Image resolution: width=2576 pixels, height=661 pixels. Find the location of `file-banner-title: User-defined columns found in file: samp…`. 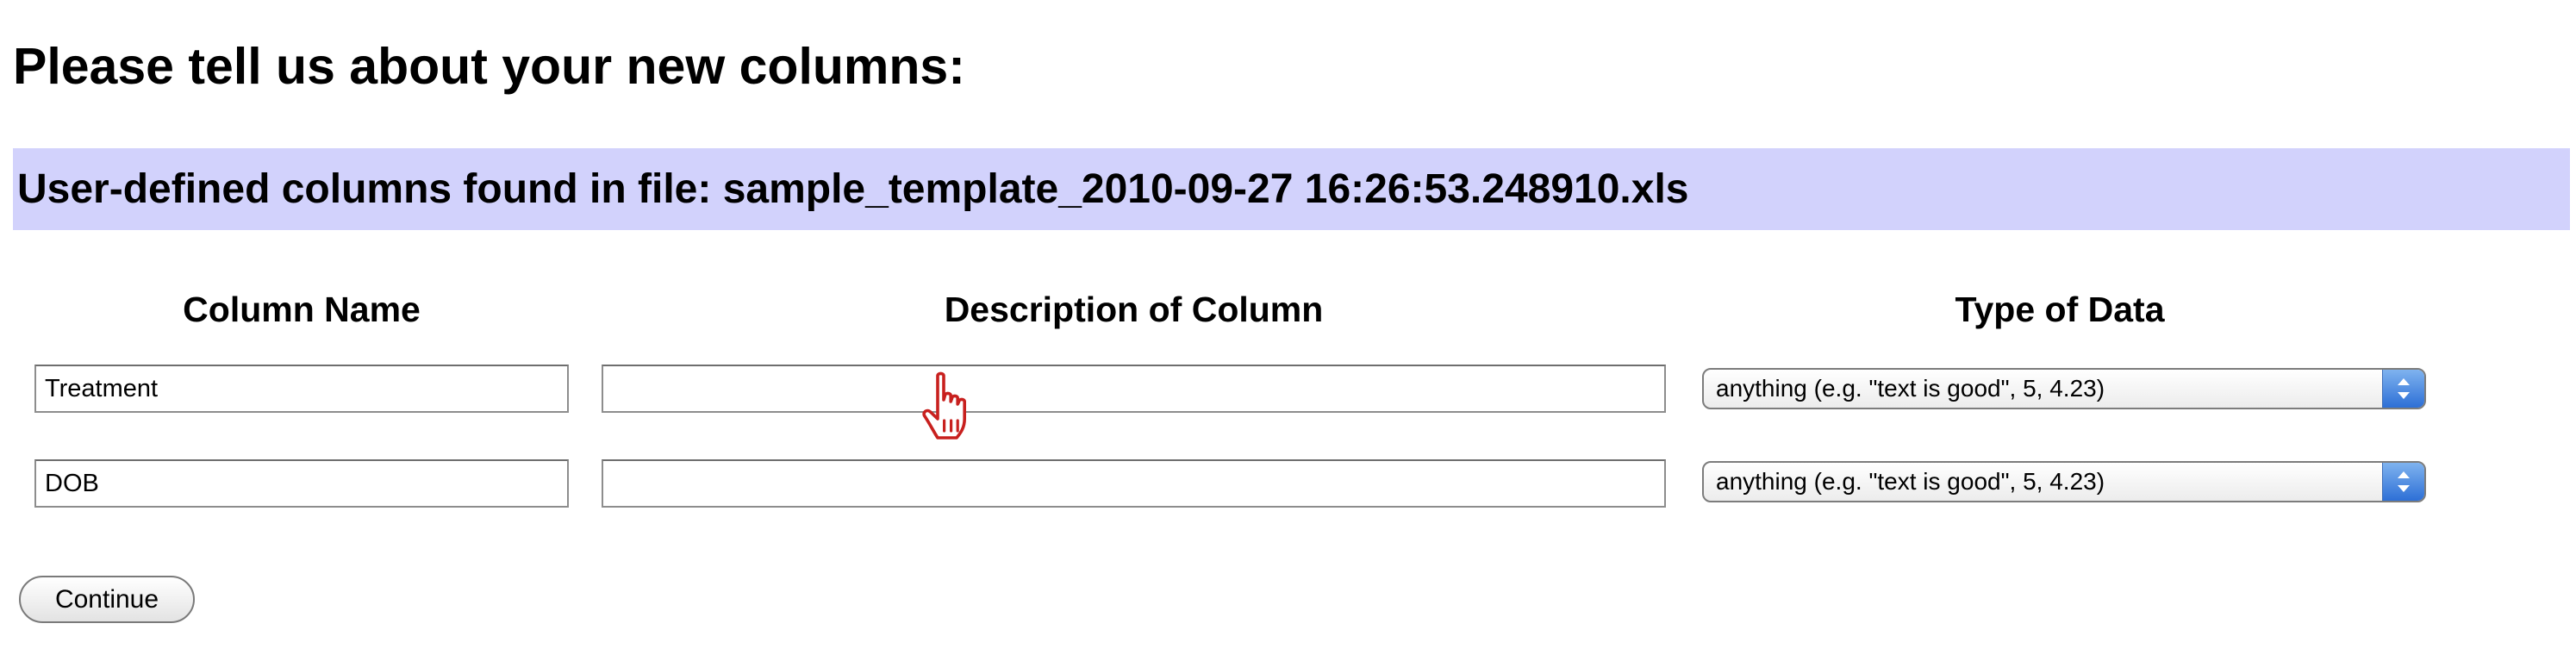

file-banner-title: User-defined columns found in file: samp… is located at coordinates (853, 189).